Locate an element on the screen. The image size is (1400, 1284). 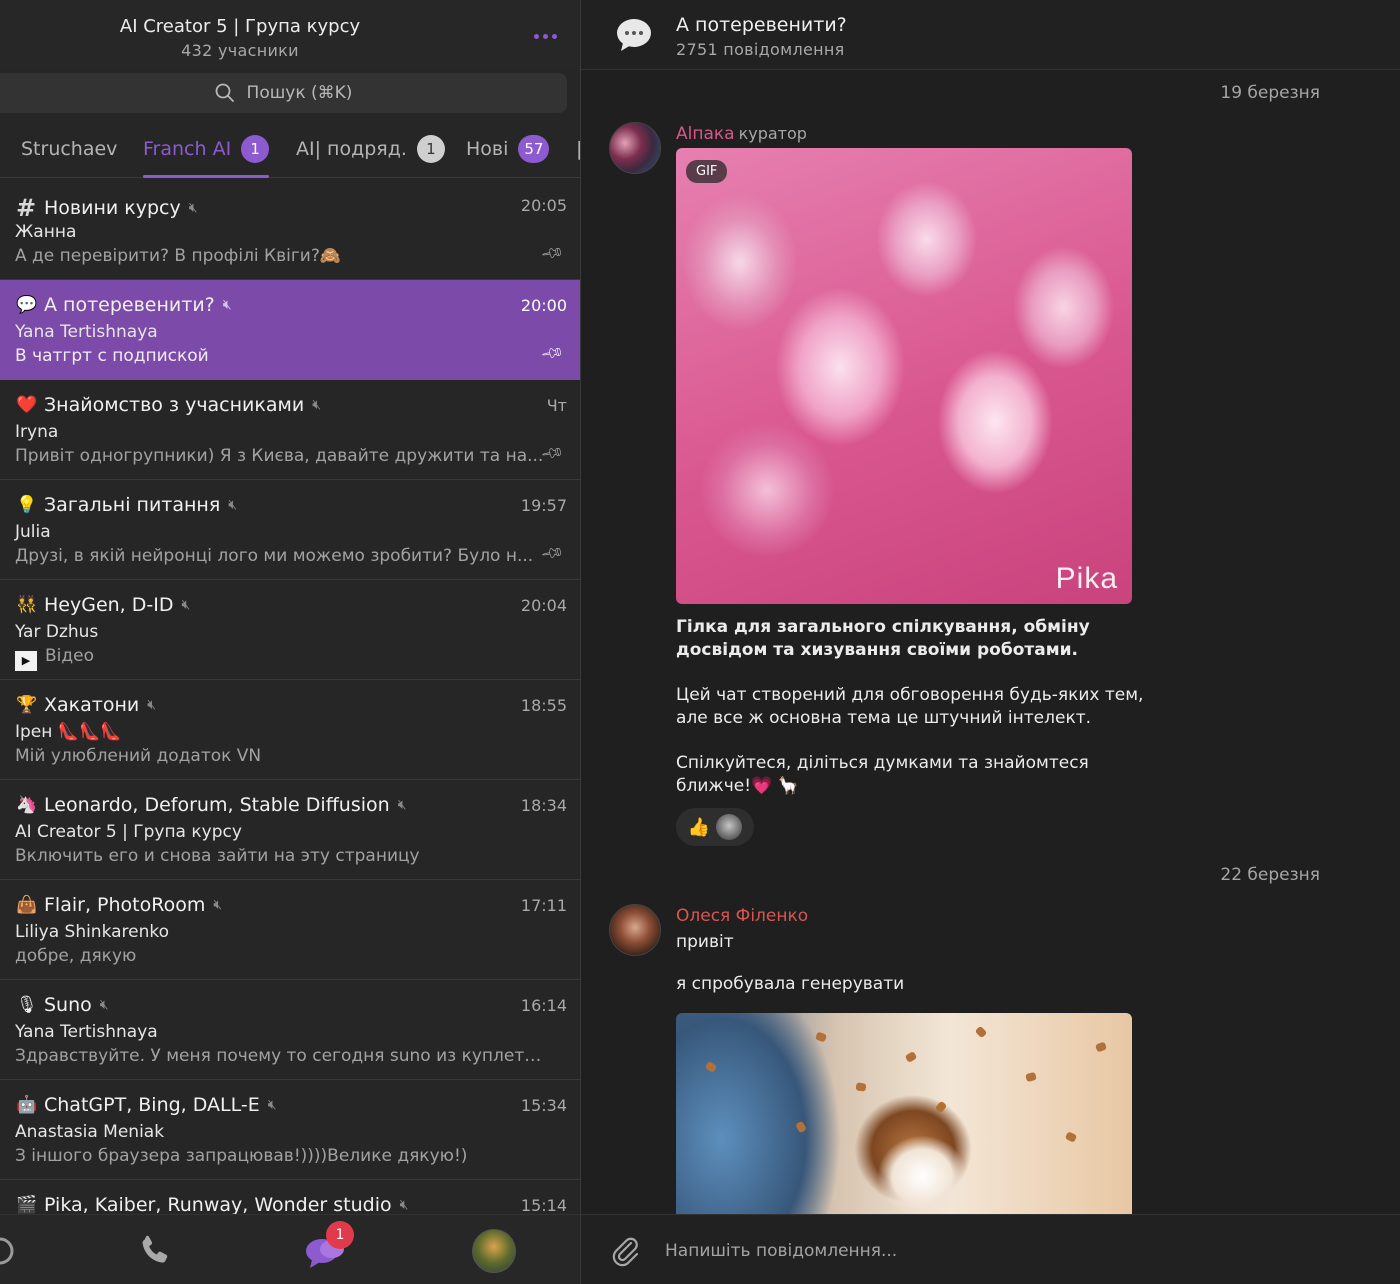
handbag-icon: 👜 is located at coordinates (27, 905).